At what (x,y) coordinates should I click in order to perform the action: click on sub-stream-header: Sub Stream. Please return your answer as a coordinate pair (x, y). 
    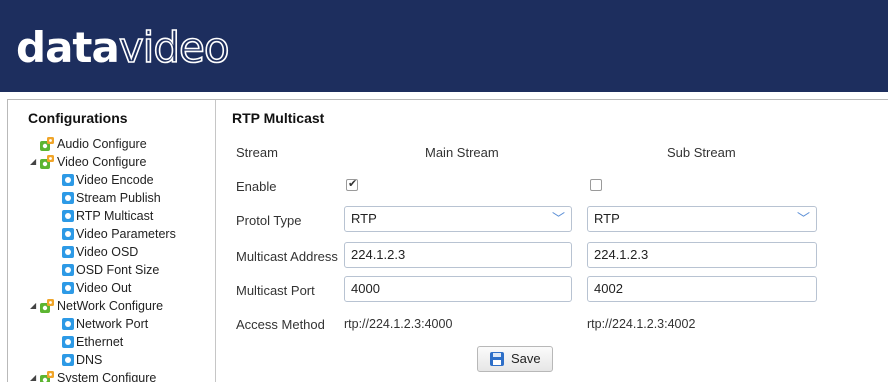
    Looking at the image, I should click on (701, 152).